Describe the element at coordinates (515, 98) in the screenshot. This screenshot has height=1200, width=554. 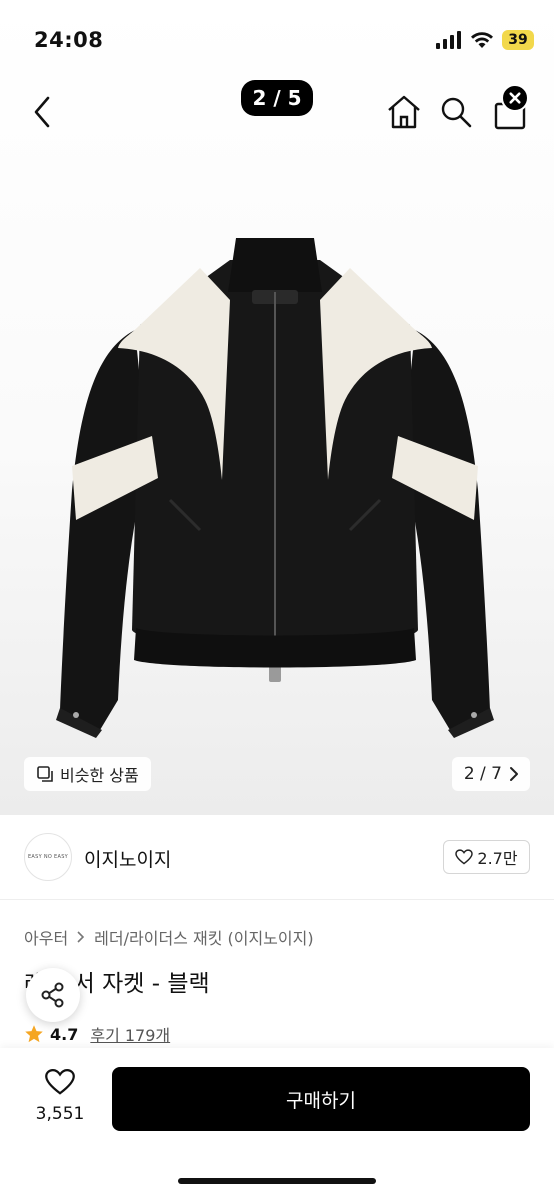
I see `close-icon` at that location.